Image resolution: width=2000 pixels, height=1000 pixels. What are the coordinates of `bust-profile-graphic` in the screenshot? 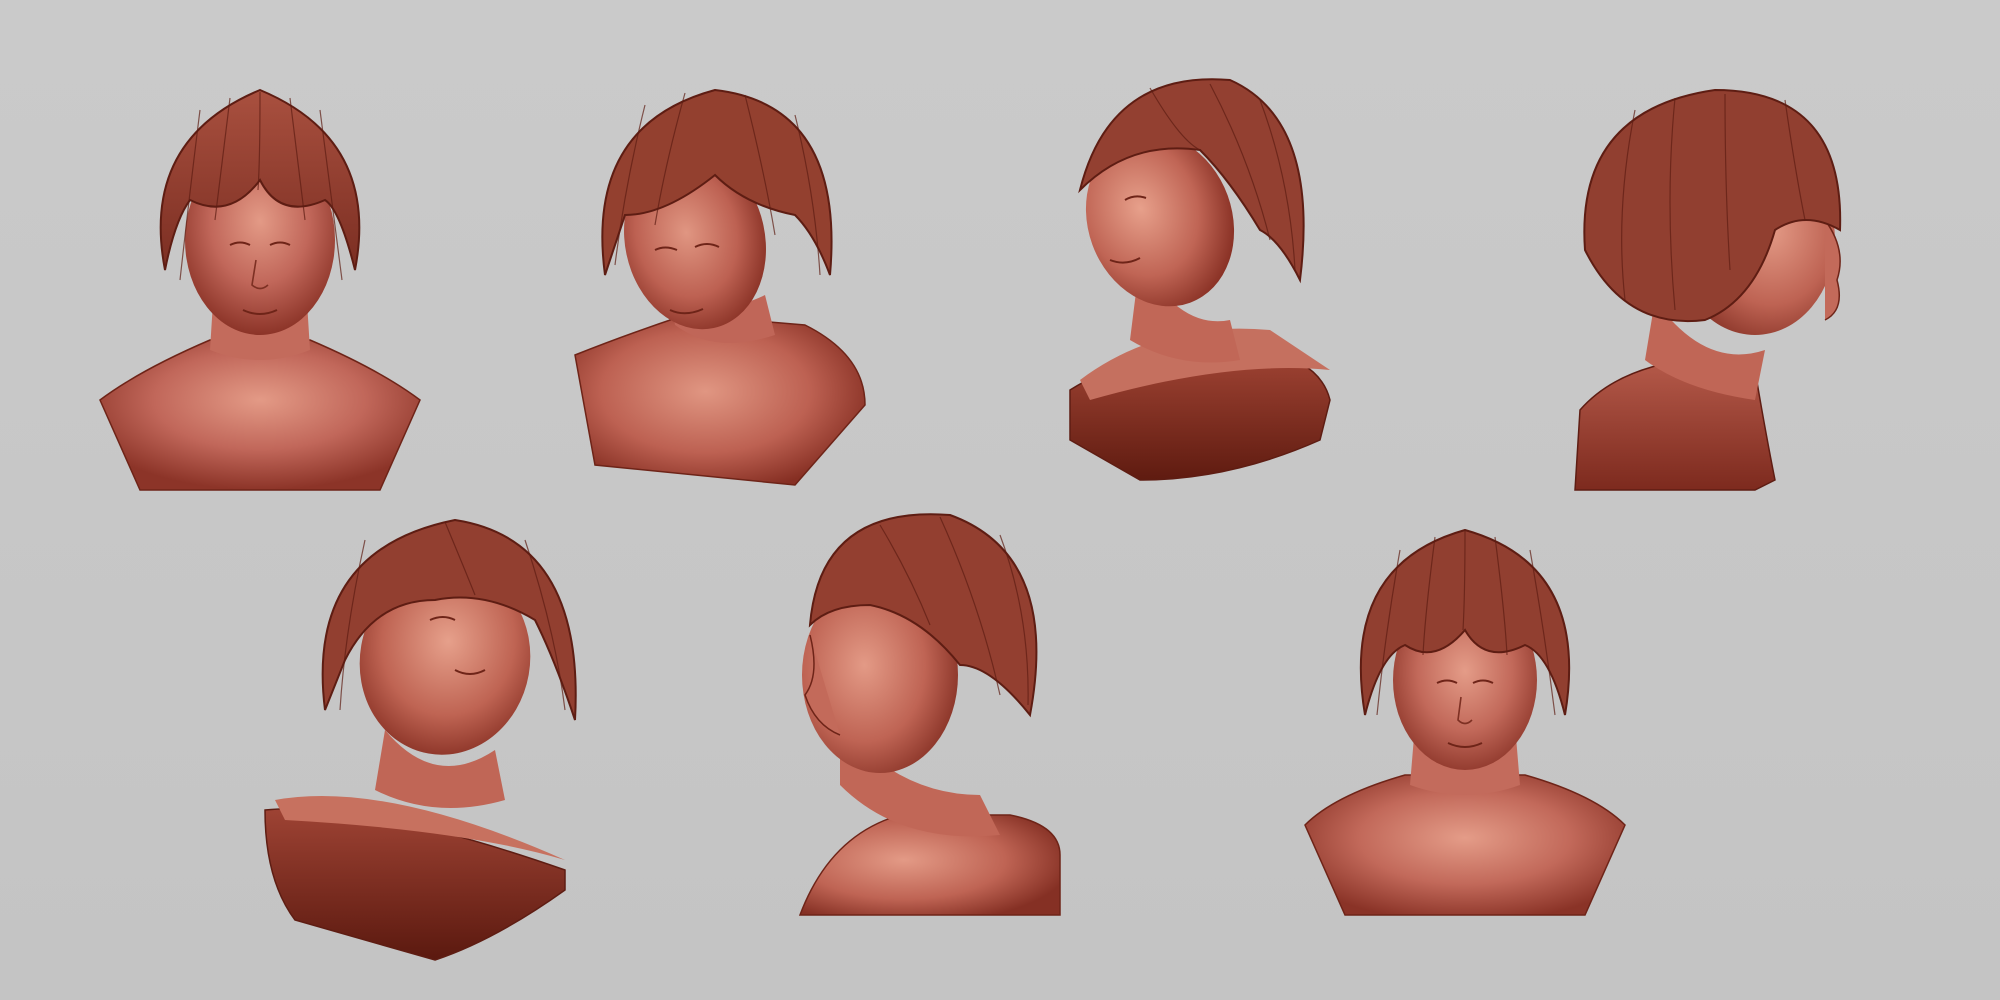 It's located at (1708, 289).